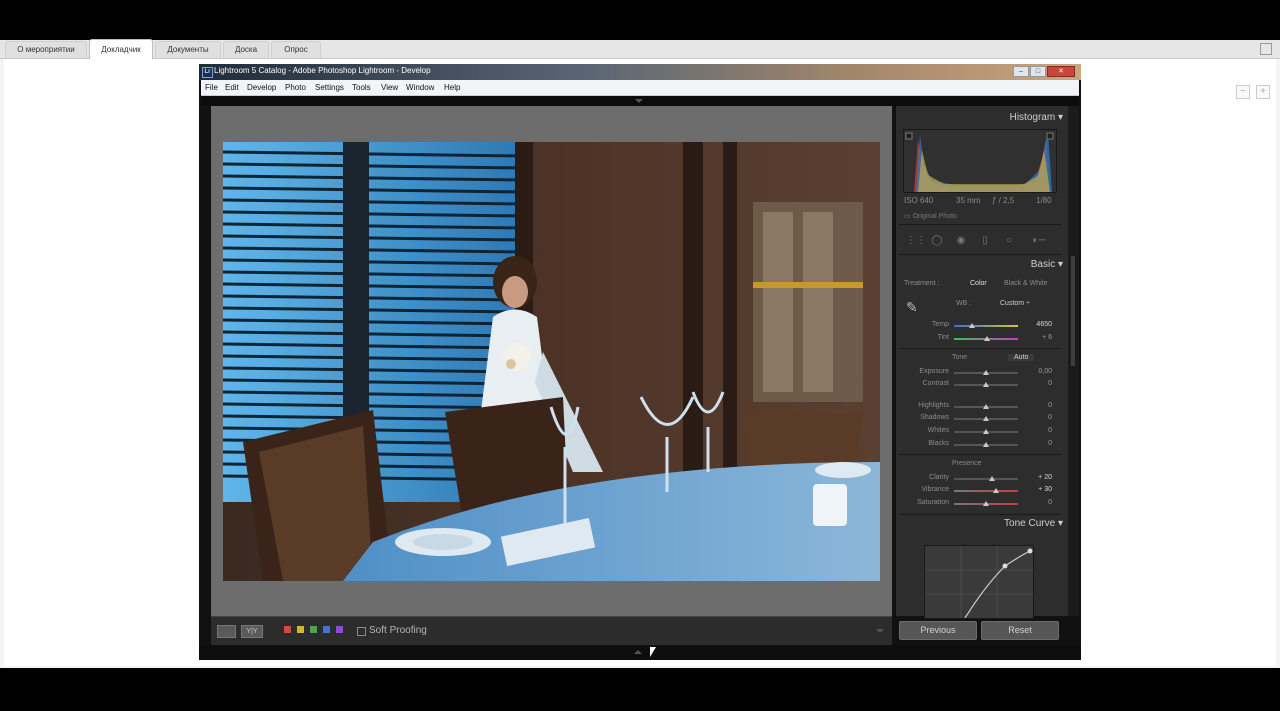  Describe the element at coordinates (326, 629) in the screenshot. I see `blue-label-icon` at that location.